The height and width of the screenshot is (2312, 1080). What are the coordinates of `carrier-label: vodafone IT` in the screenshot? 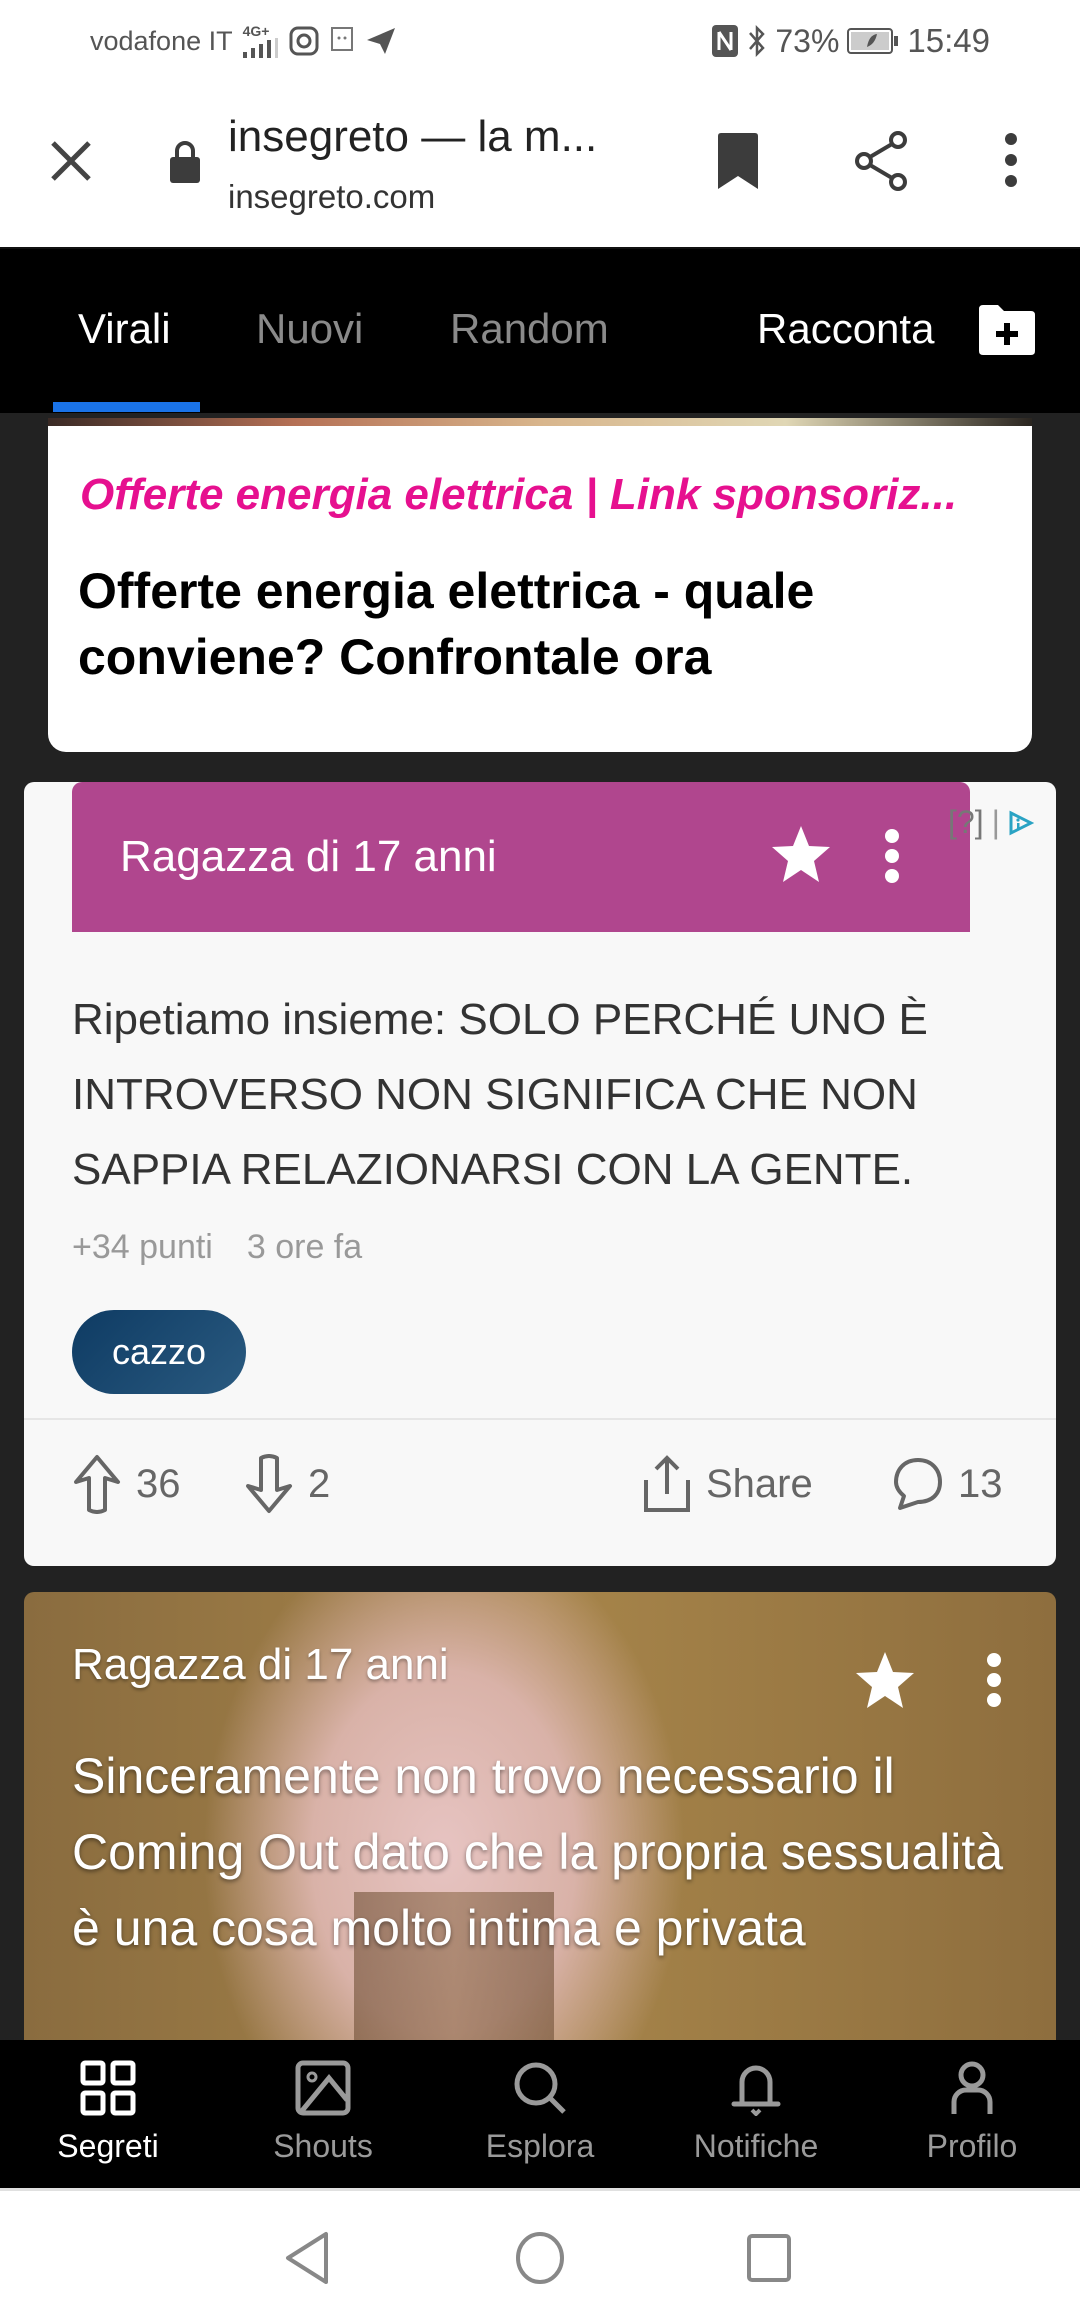 It's located at (161, 40).